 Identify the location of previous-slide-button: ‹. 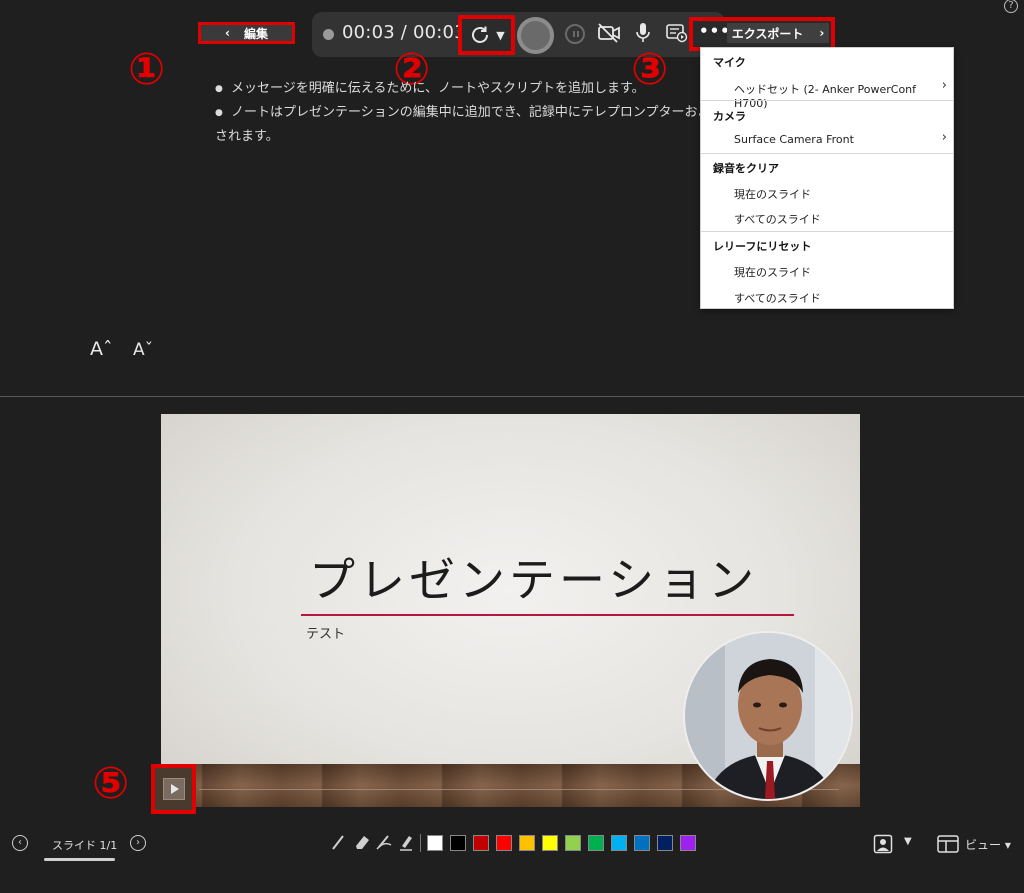
(20, 843).